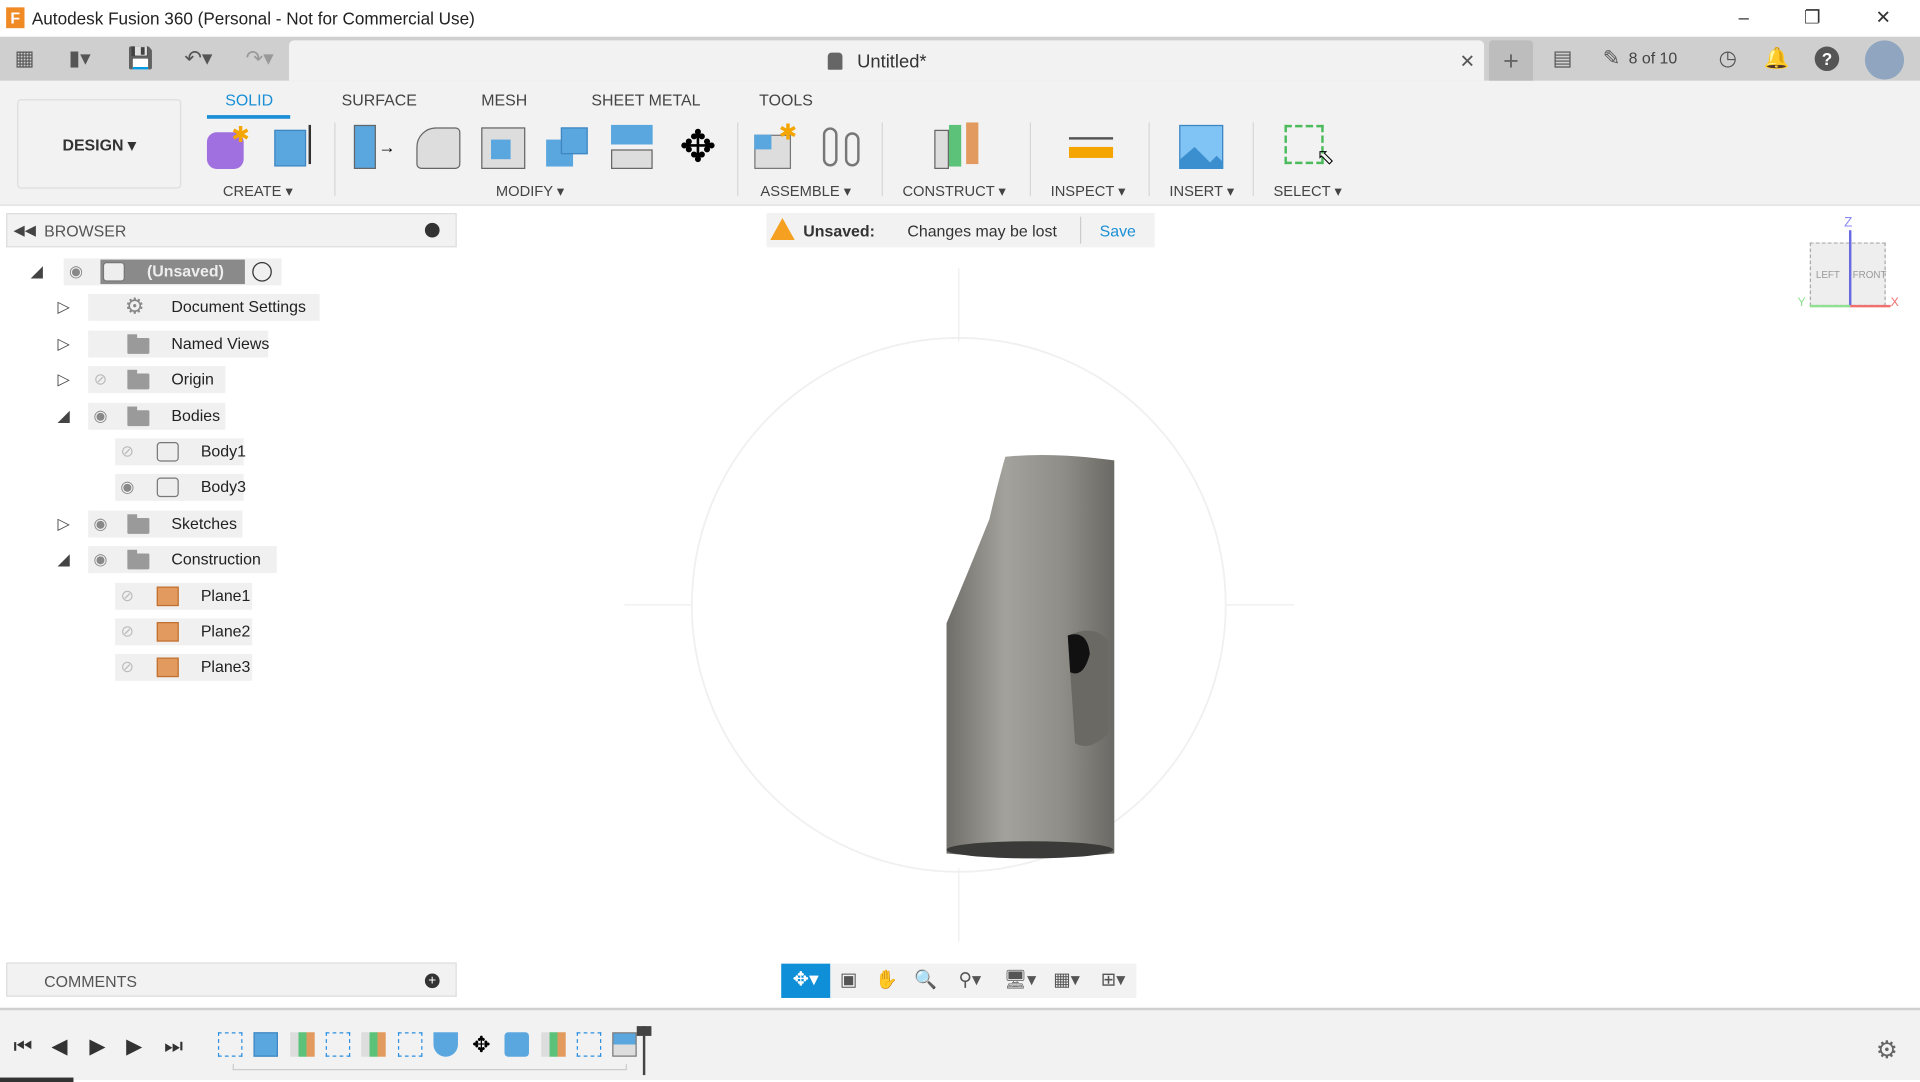 The image size is (1920, 1082). Describe the element at coordinates (79, 59) in the screenshot. I see `file-icon: ▮▾` at that location.